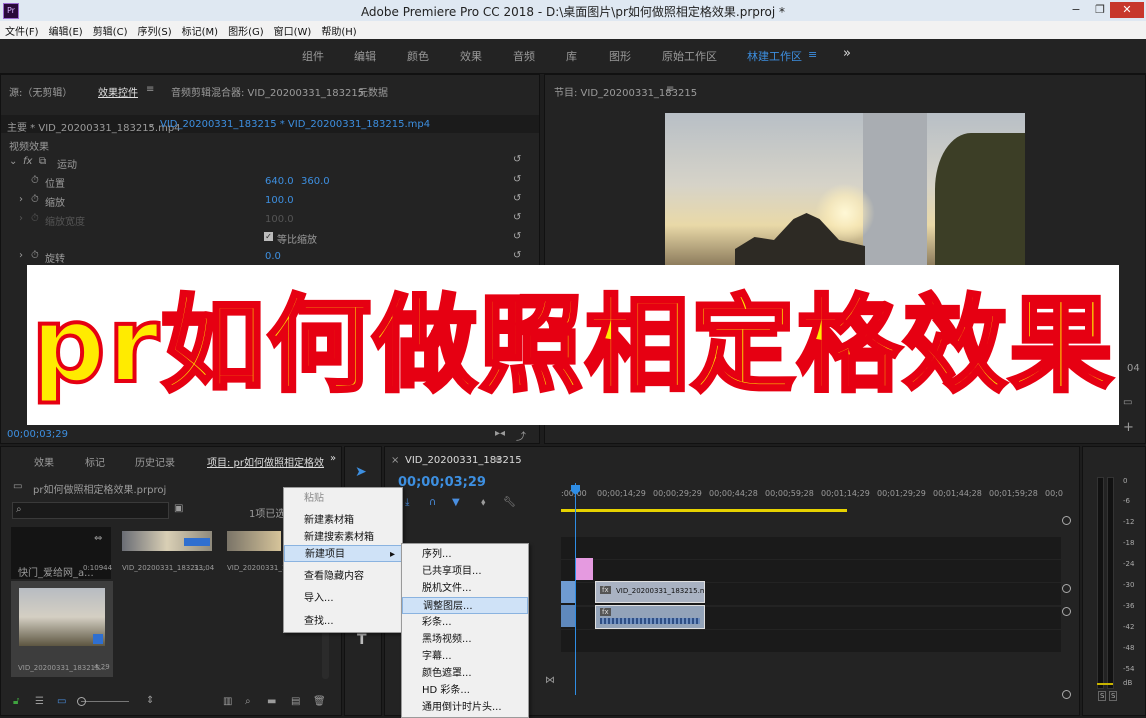  I want to click on menu-file: 文件(F), so click(22, 29).